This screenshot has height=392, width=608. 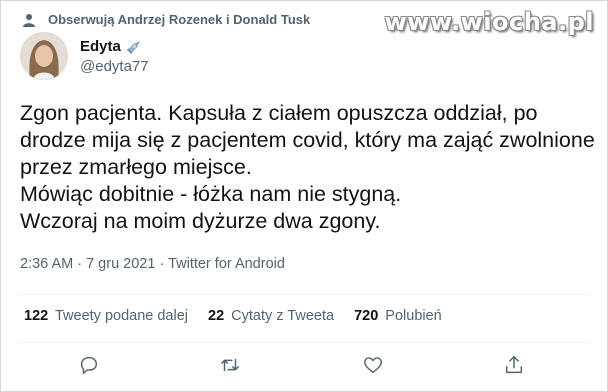 I want to click on retweet-icon, so click(x=230, y=365).